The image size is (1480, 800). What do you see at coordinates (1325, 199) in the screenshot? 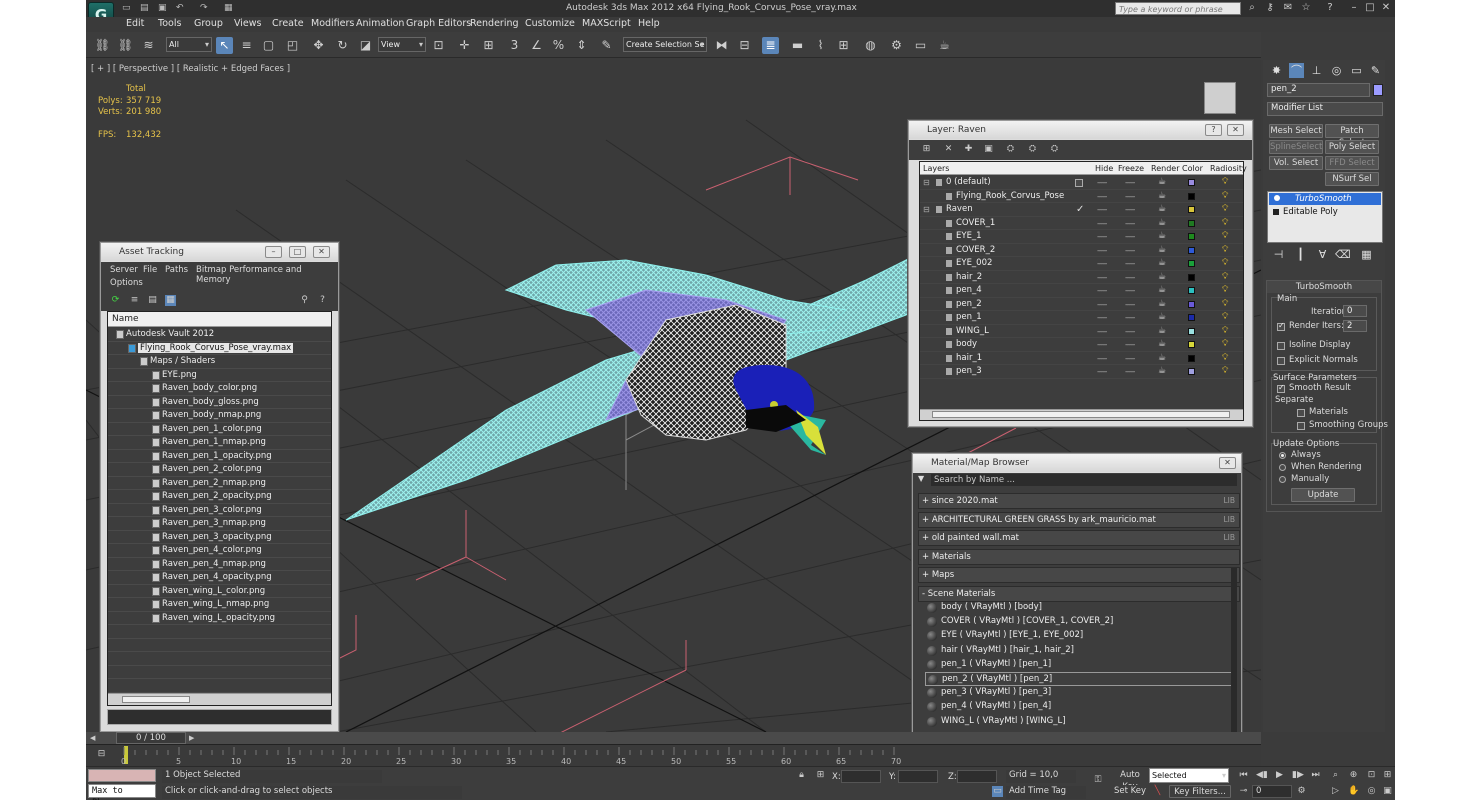
I see `stack-item-turbosmooth: TurboSmooth` at bounding box center [1325, 199].